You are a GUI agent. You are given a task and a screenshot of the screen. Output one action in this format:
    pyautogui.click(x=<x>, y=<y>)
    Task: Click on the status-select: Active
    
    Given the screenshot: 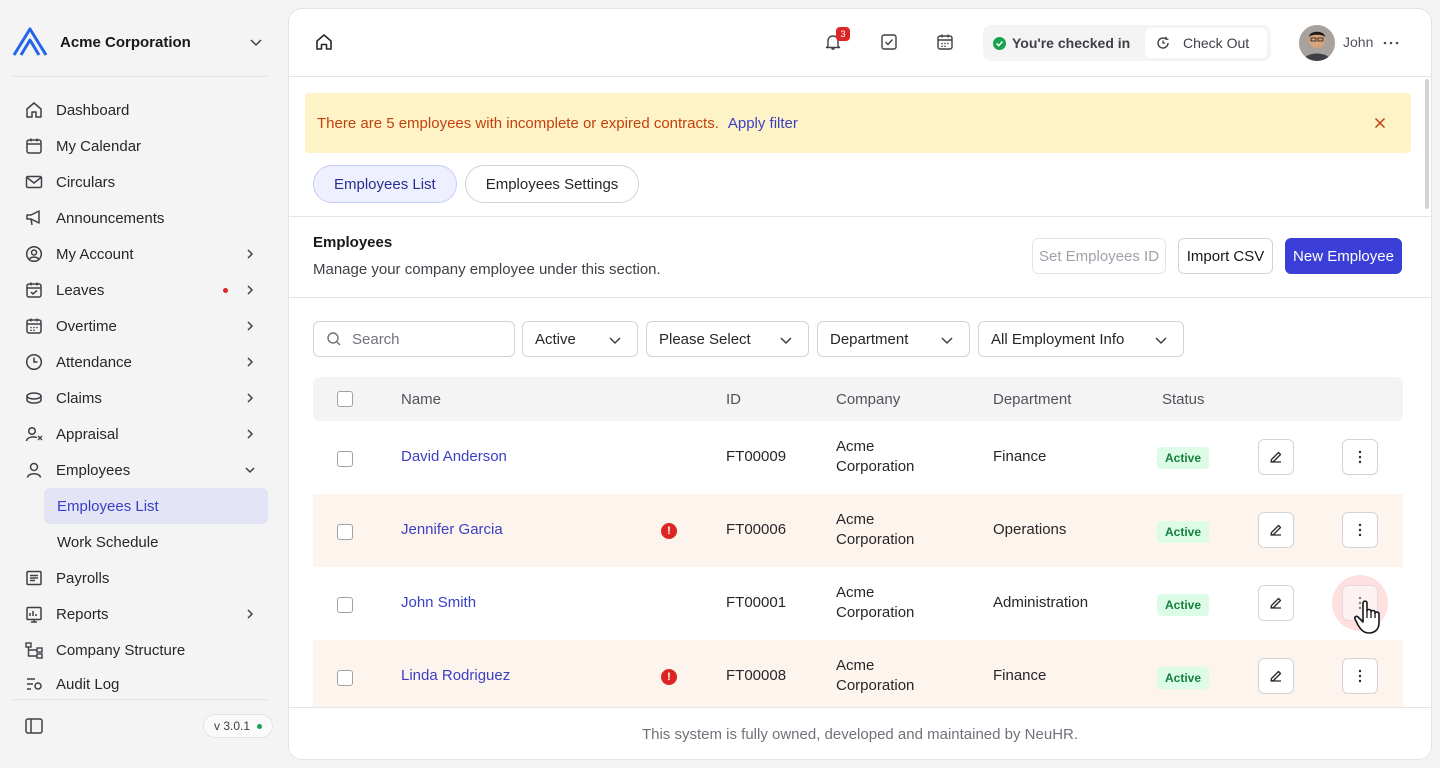 What is the action you would take?
    pyautogui.click(x=580, y=339)
    